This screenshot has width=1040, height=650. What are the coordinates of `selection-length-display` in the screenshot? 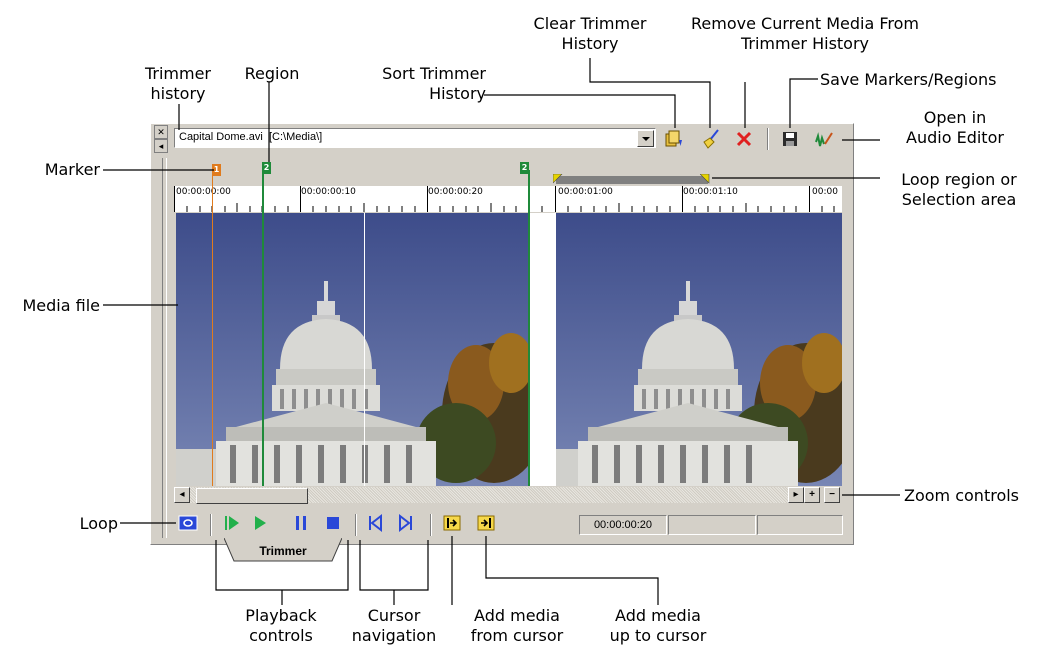 It's located at (800, 525).